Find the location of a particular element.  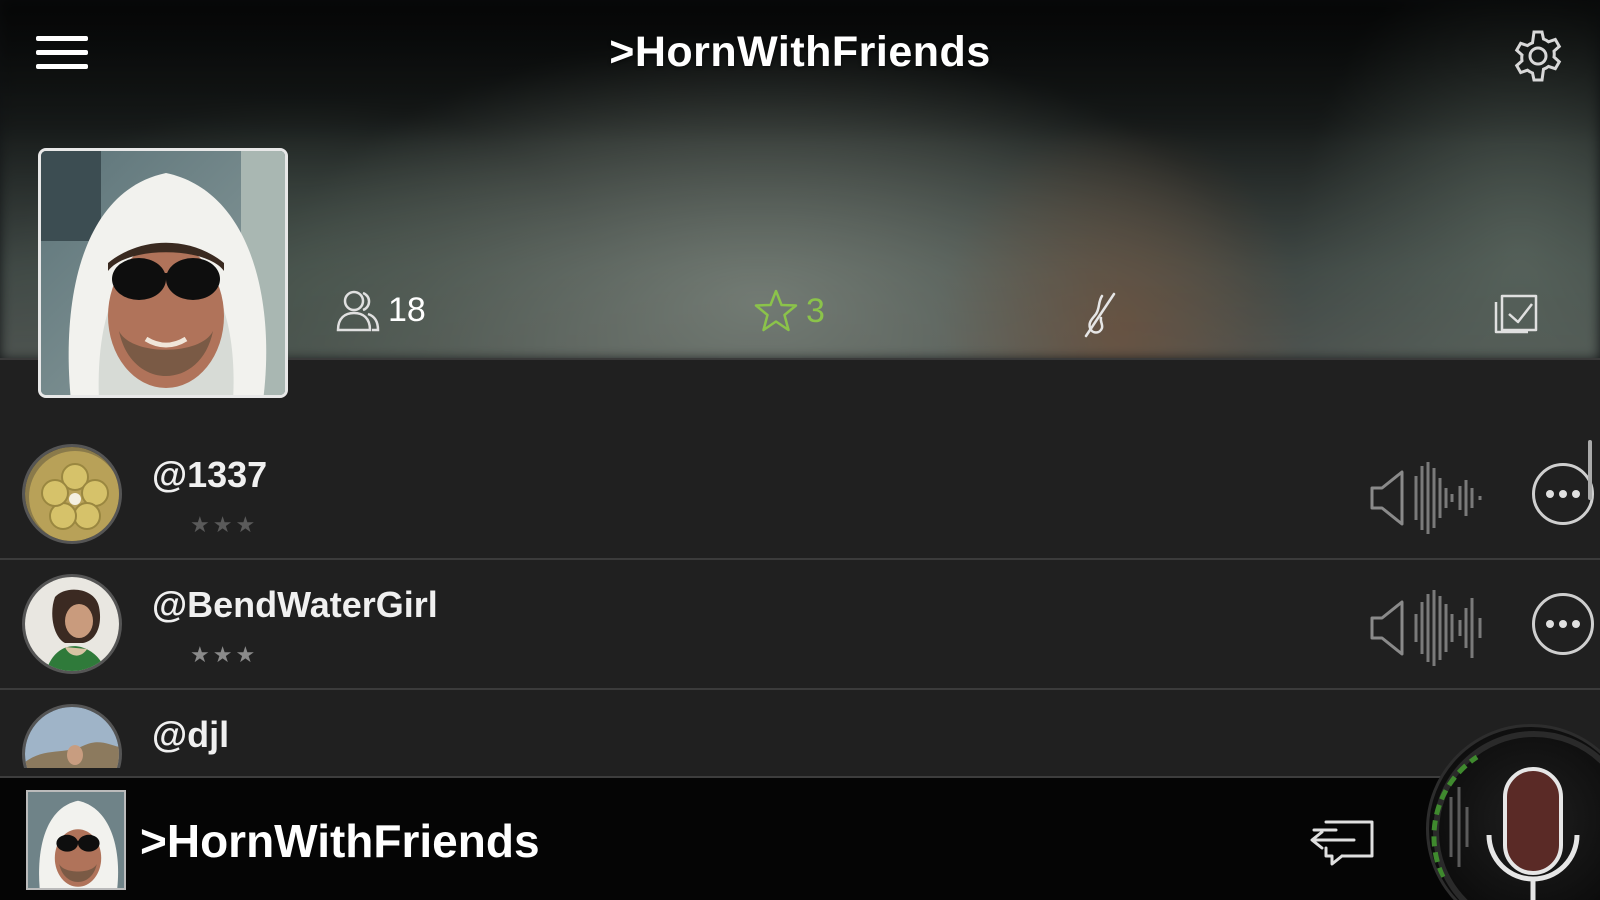

member-avatar-girl is located at coordinates (72, 624).